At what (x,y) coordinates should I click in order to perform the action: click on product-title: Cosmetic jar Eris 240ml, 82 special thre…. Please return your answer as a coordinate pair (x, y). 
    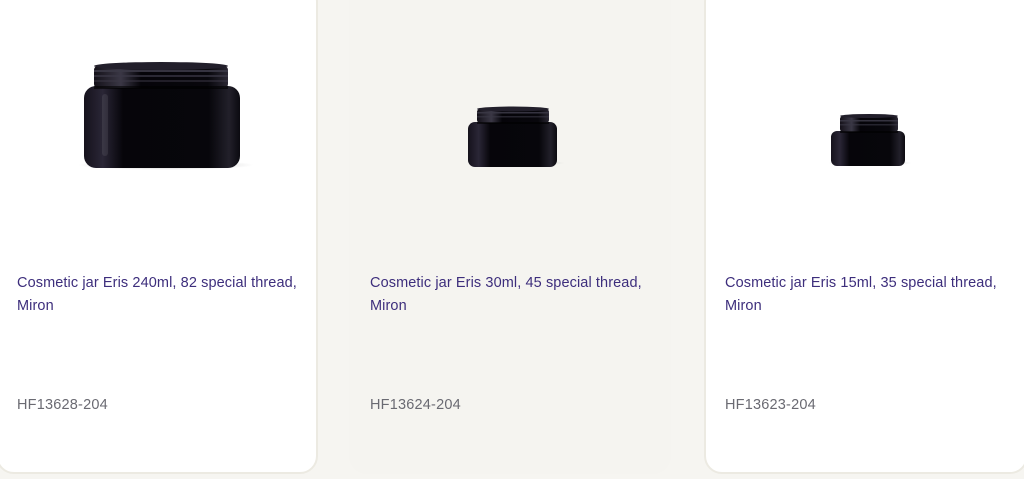
    Looking at the image, I should click on (162, 295).